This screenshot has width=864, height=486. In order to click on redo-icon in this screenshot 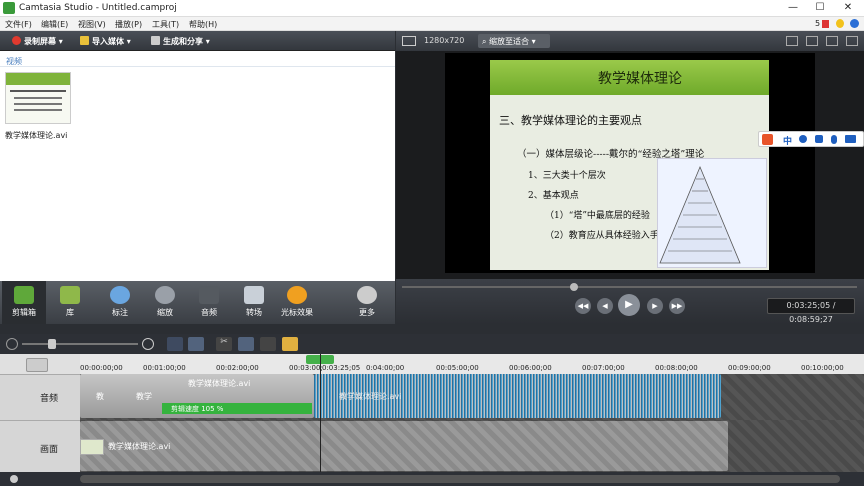, I will do `click(196, 344)`.